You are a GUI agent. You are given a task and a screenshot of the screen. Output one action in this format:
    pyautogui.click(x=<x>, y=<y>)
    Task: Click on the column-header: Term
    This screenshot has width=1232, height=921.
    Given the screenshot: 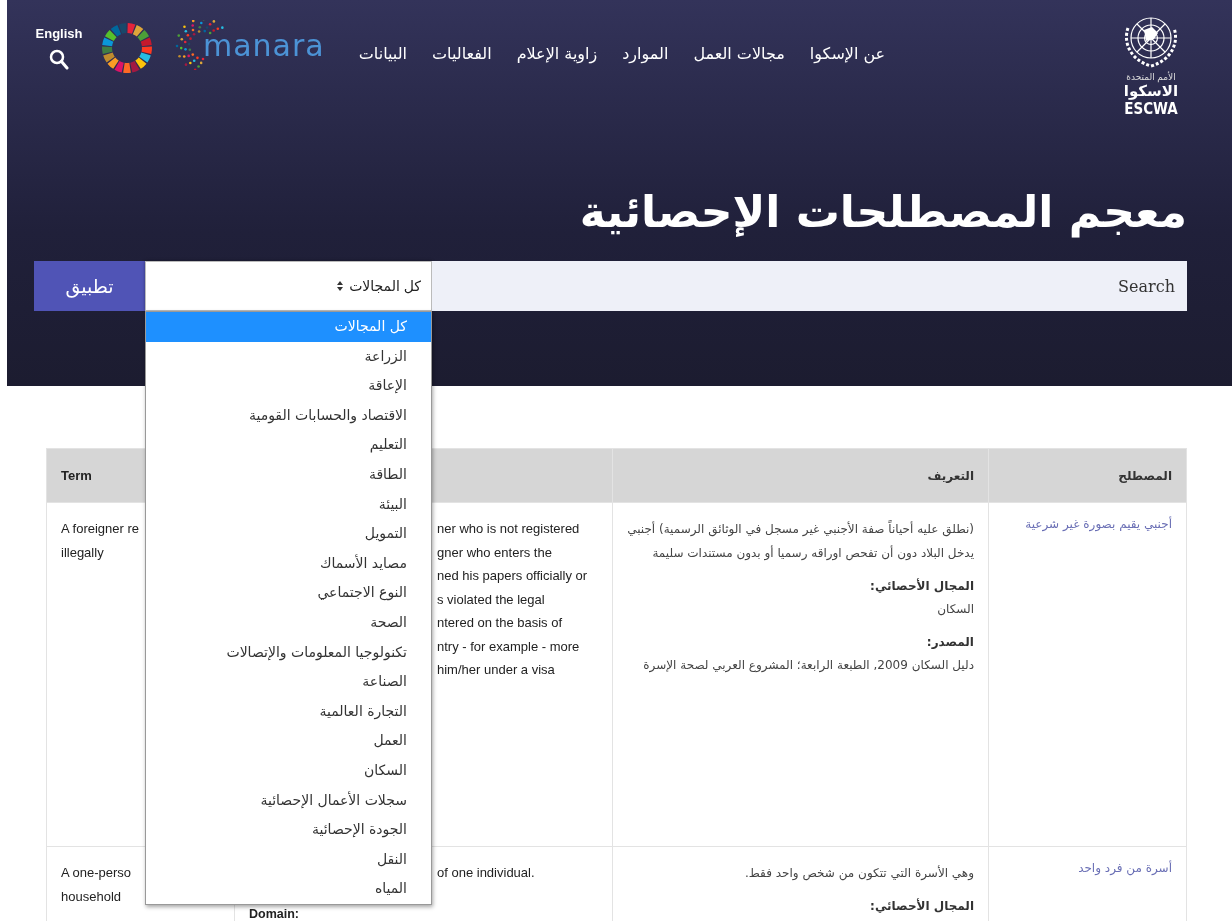 What is the action you would take?
    pyautogui.click(x=77, y=475)
    